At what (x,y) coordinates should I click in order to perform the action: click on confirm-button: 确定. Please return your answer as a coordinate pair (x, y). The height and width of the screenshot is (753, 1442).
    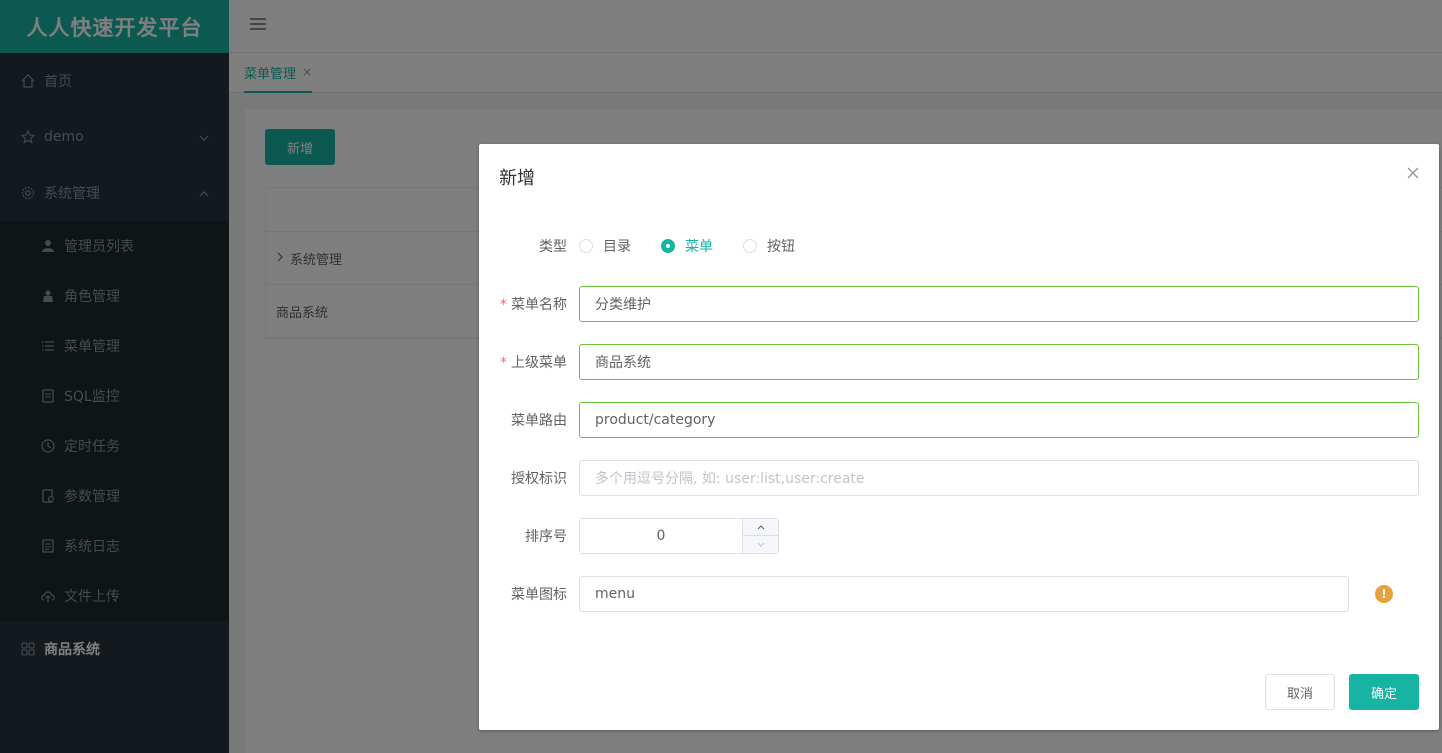
    Looking at the image, I should click on (1384, 692).